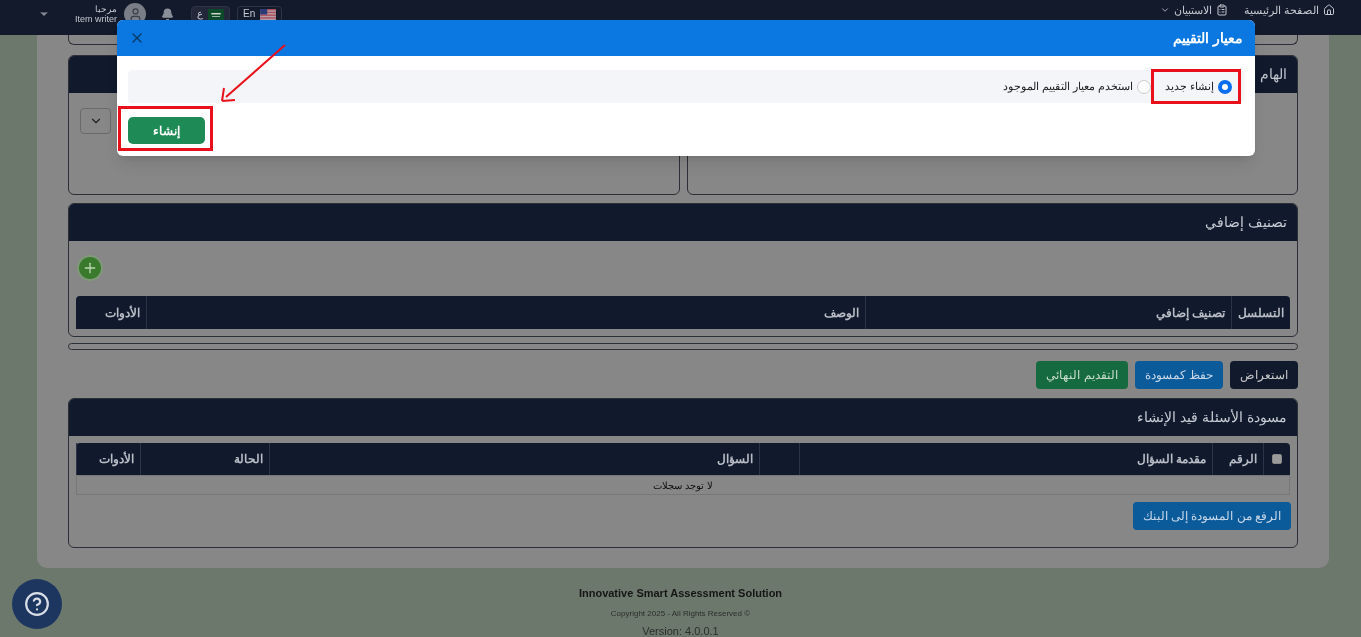 The image size is (1361, 637). Describe the element at coordinates (683, 485) in the screenshot. I see `empty-message: لا توجد سجلات` at that location.